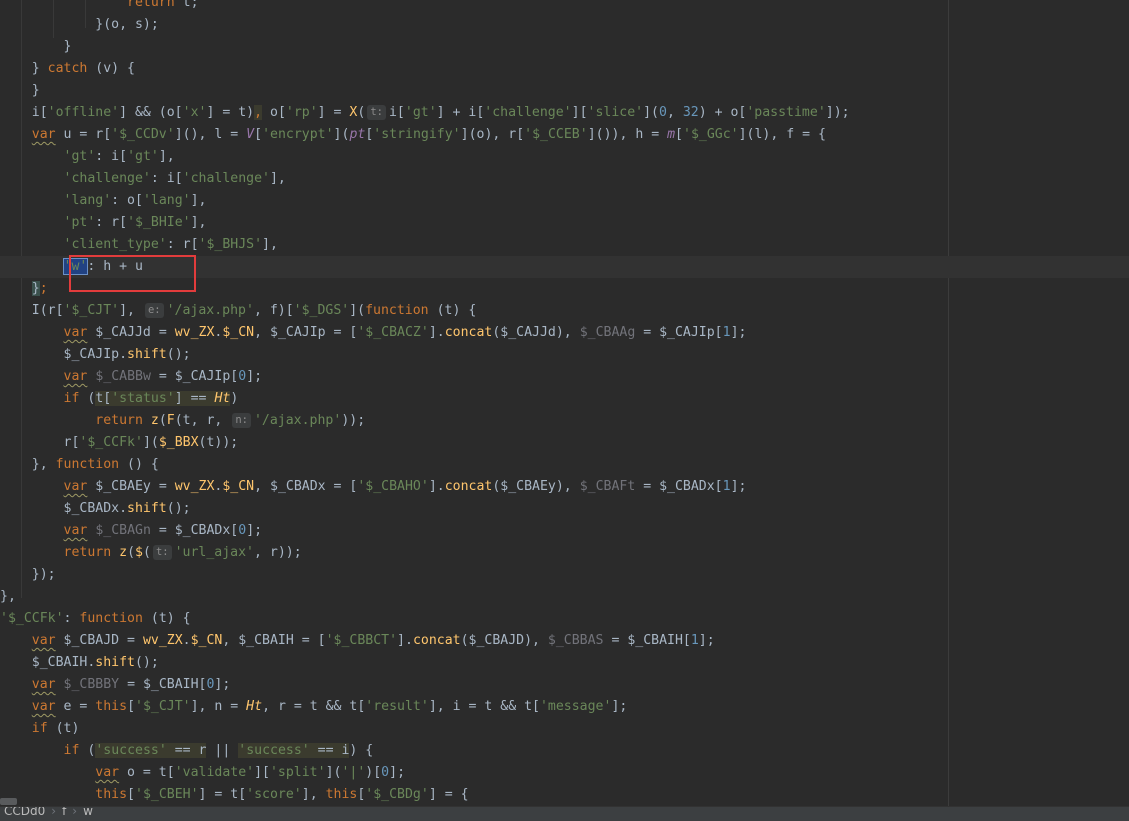 Image resolution: width=1129 pixels, height=821 pixels. What do you see at coordinates (88, 812) in the screenshot?
I see `breadcrumb-item: w` at bounding box center [88, 812].